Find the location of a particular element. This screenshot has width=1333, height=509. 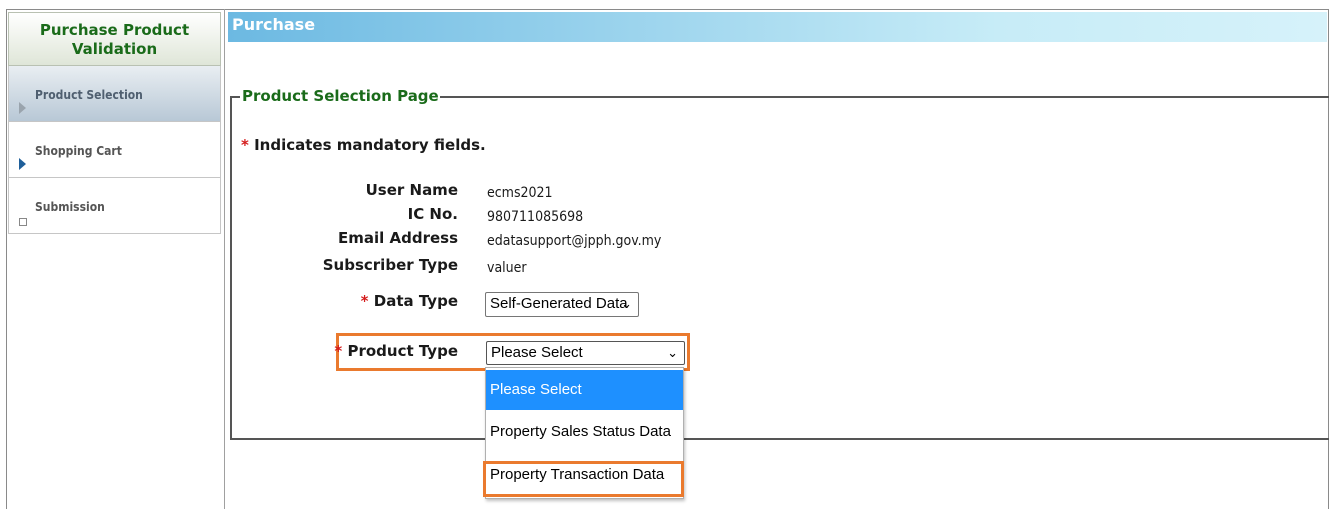

data-type-label-text: Data Type is located at coordinates (415, 301).